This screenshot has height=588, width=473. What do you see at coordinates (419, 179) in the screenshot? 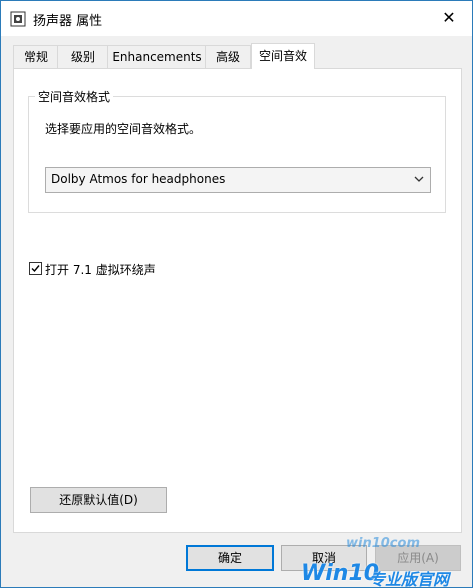
I see `chevron-down-icon` at bounding box center [419, 179].